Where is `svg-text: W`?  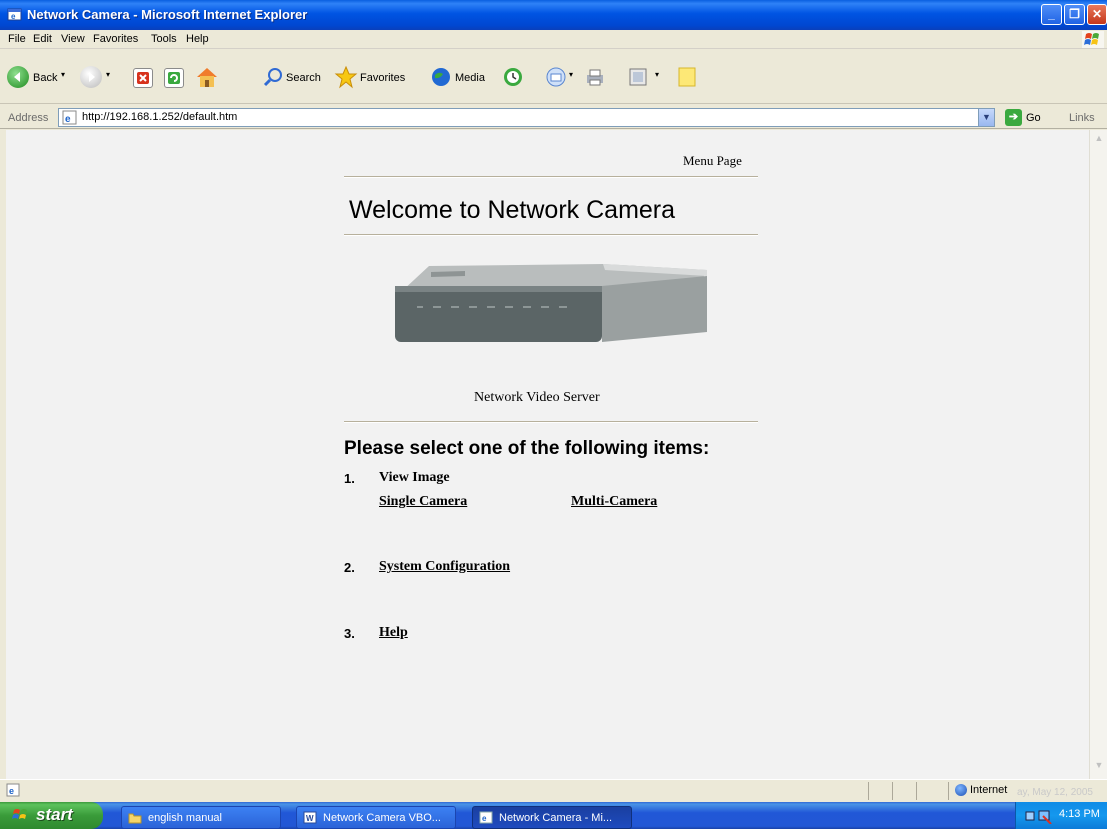
svg-text: W is located at coordinates (310, 818).